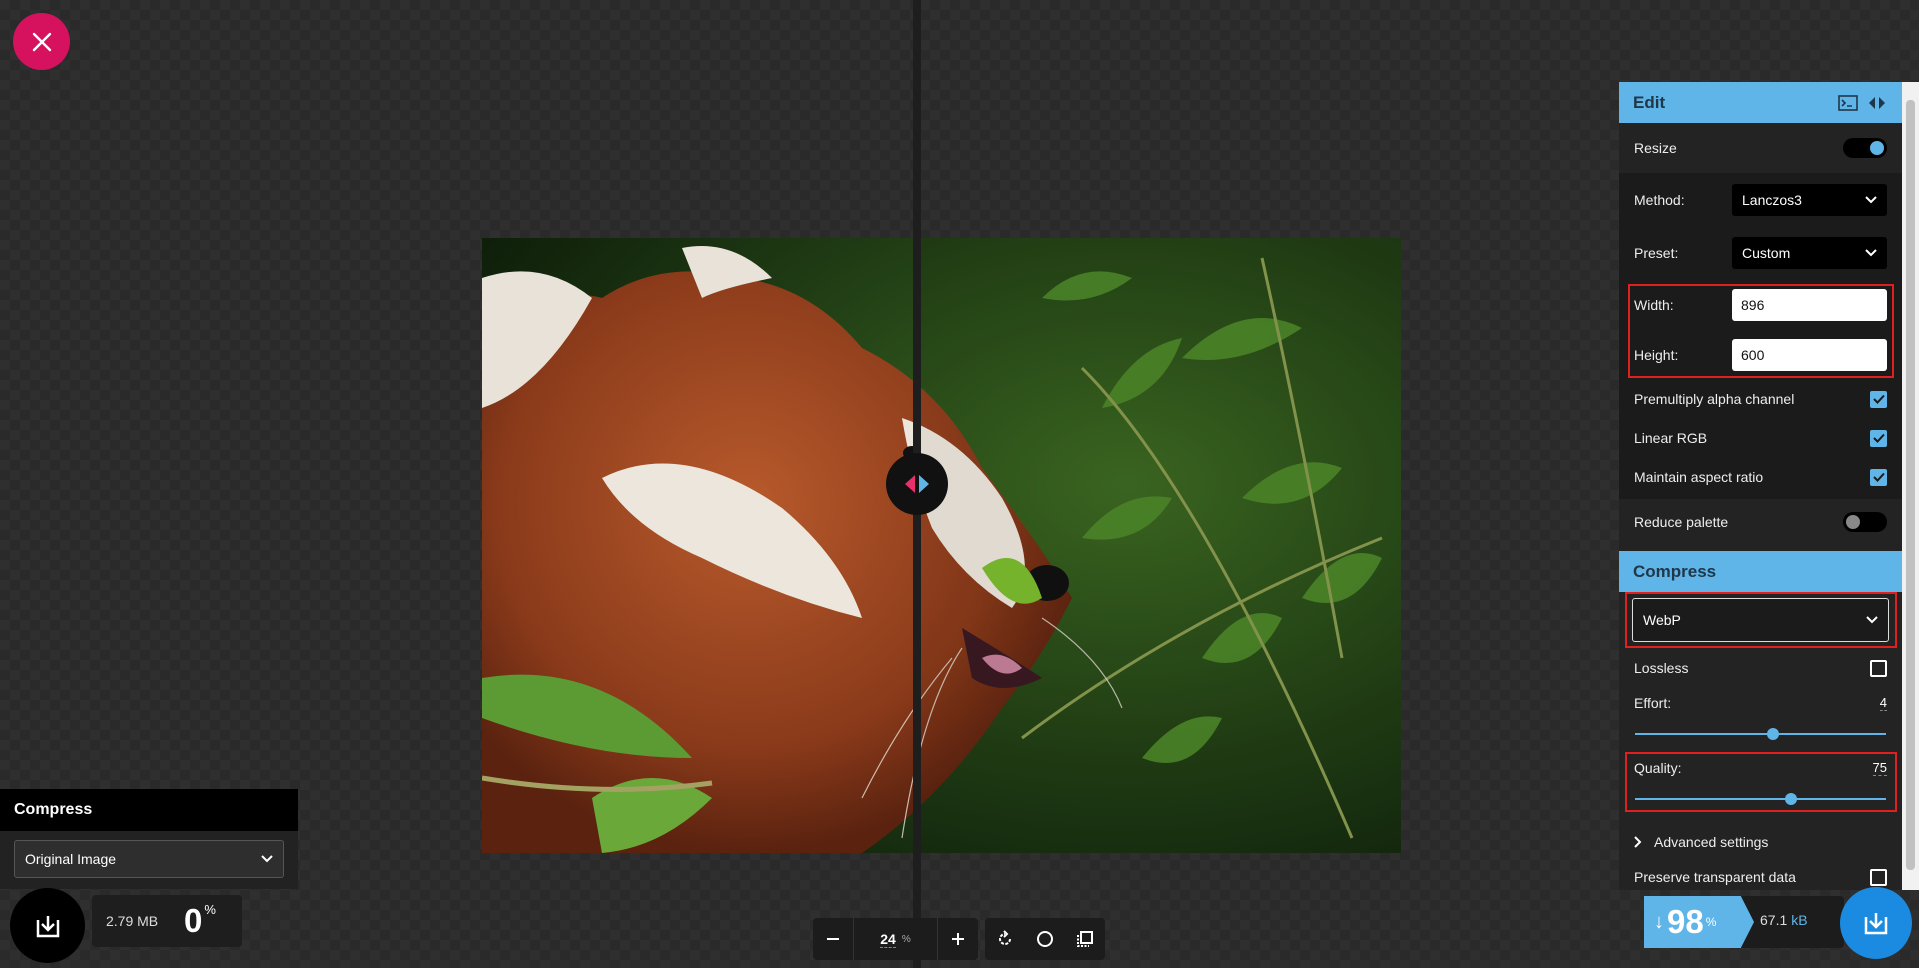 The image size is (1919, 968). Describe the element at coordinates (132, 921) in the screenshot. I see `original-file-size: 2.79 MB` at that location.